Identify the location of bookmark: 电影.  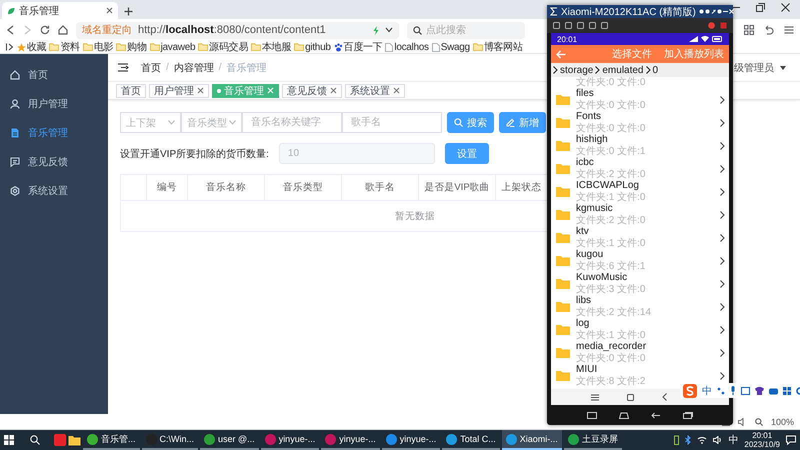
(98, 47).